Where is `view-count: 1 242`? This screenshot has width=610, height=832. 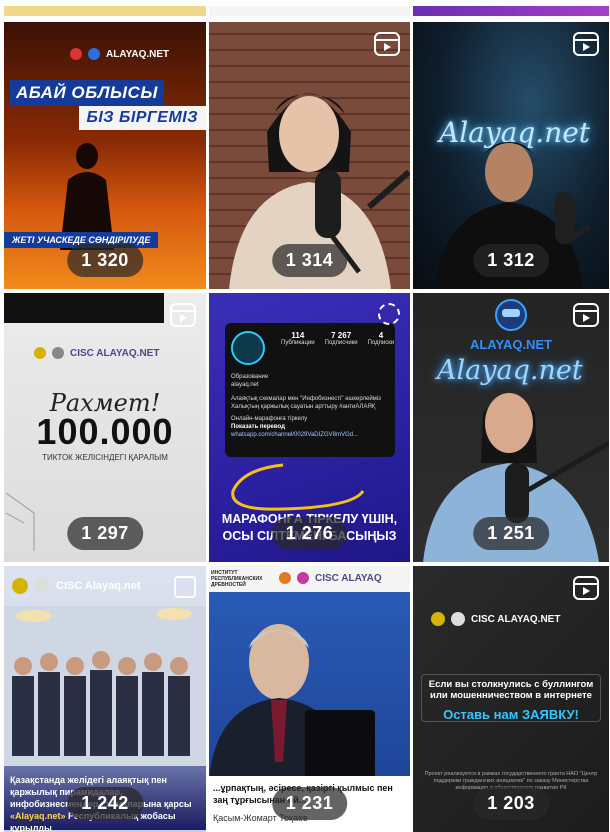
view-count: 1 242 is located at coordinates (105, 803).